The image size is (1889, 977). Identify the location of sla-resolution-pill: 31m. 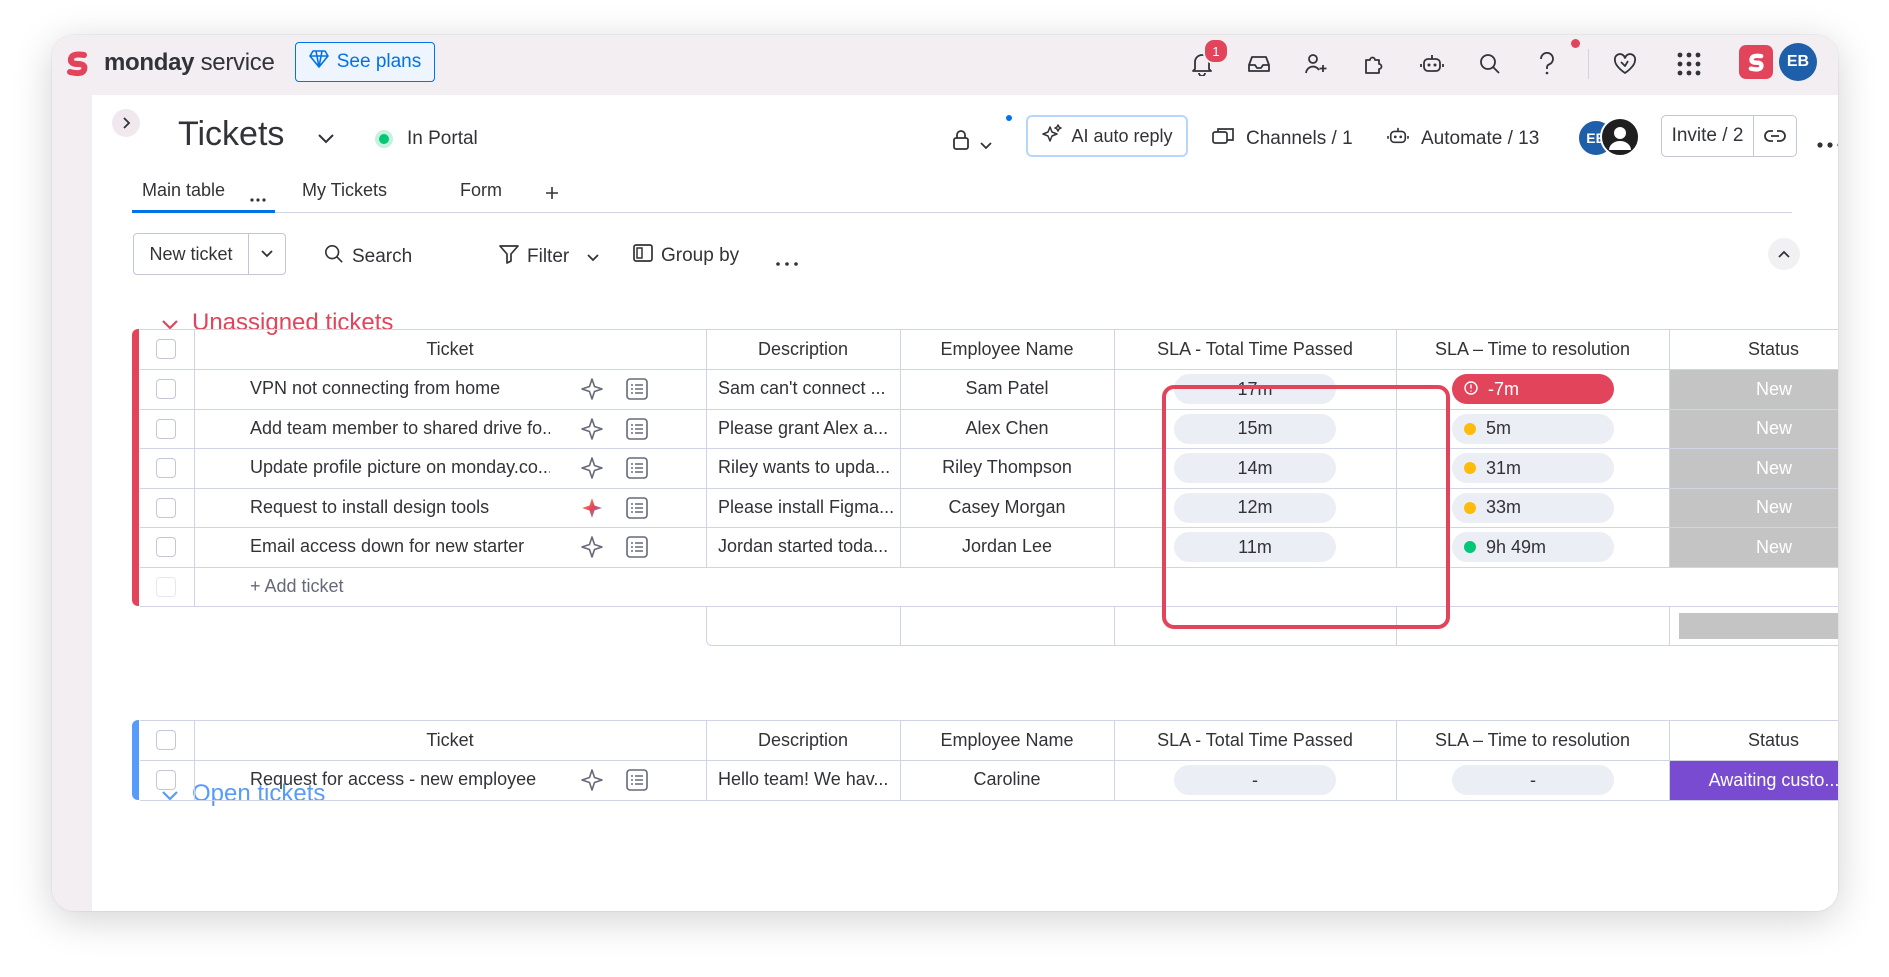
(1533, 468).